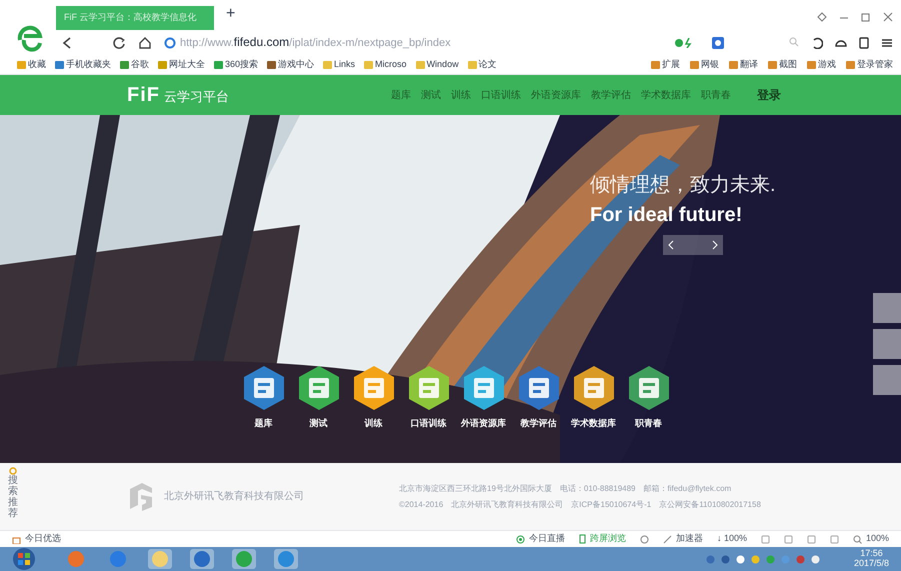 This screenshot has width=901, height=571. I want to click on company-name: 北京外研讯飞教育科技有限公司, so click(234, 497).